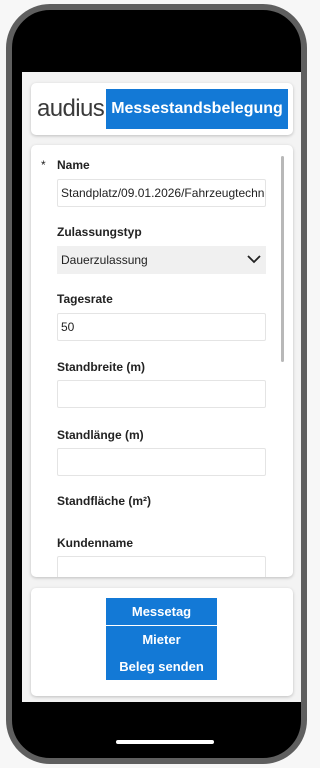  Describe the element at coordinates (197, 109) in the screenshot. I see `page-title: Messestandsbelegung` at that location.